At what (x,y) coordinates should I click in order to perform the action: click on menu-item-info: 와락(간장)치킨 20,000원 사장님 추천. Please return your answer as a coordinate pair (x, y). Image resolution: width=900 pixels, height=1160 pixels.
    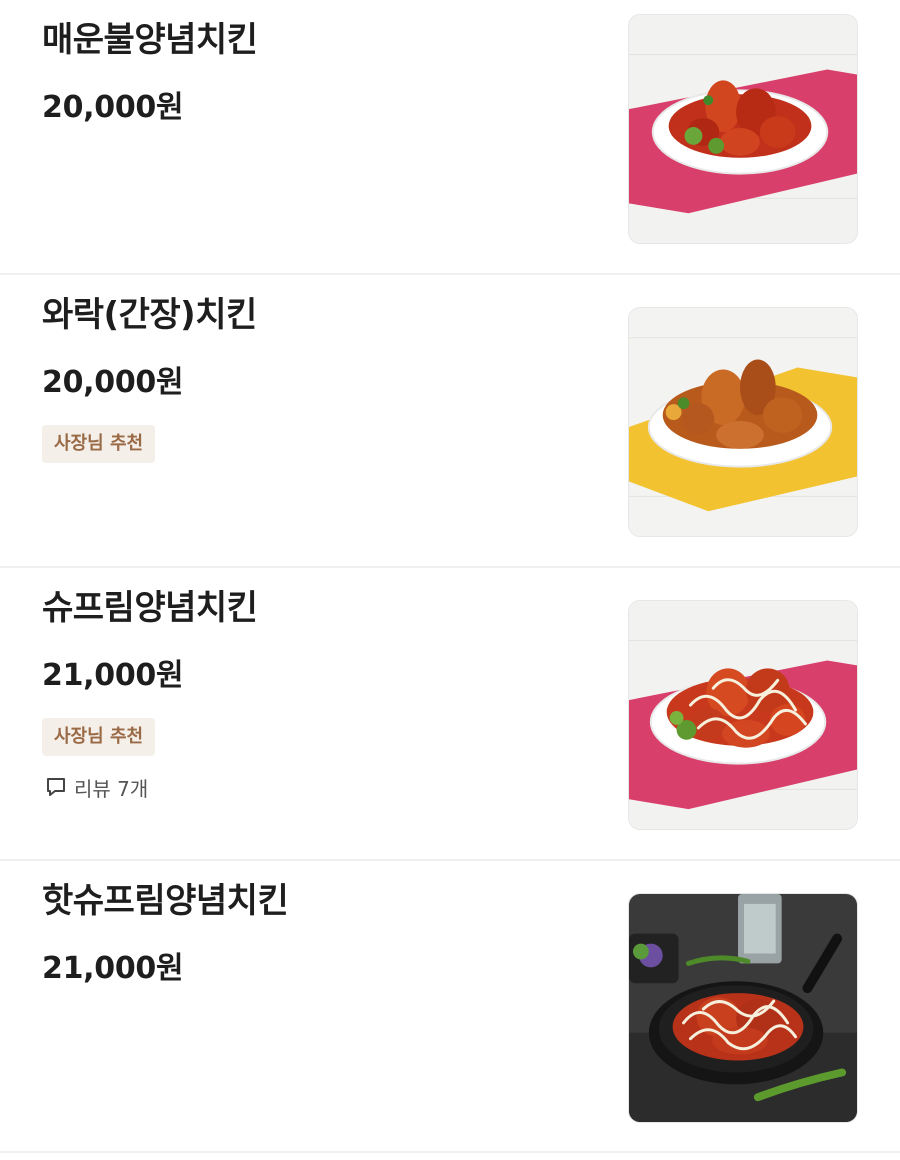
    Looking at the image, I should click on (149, 379).